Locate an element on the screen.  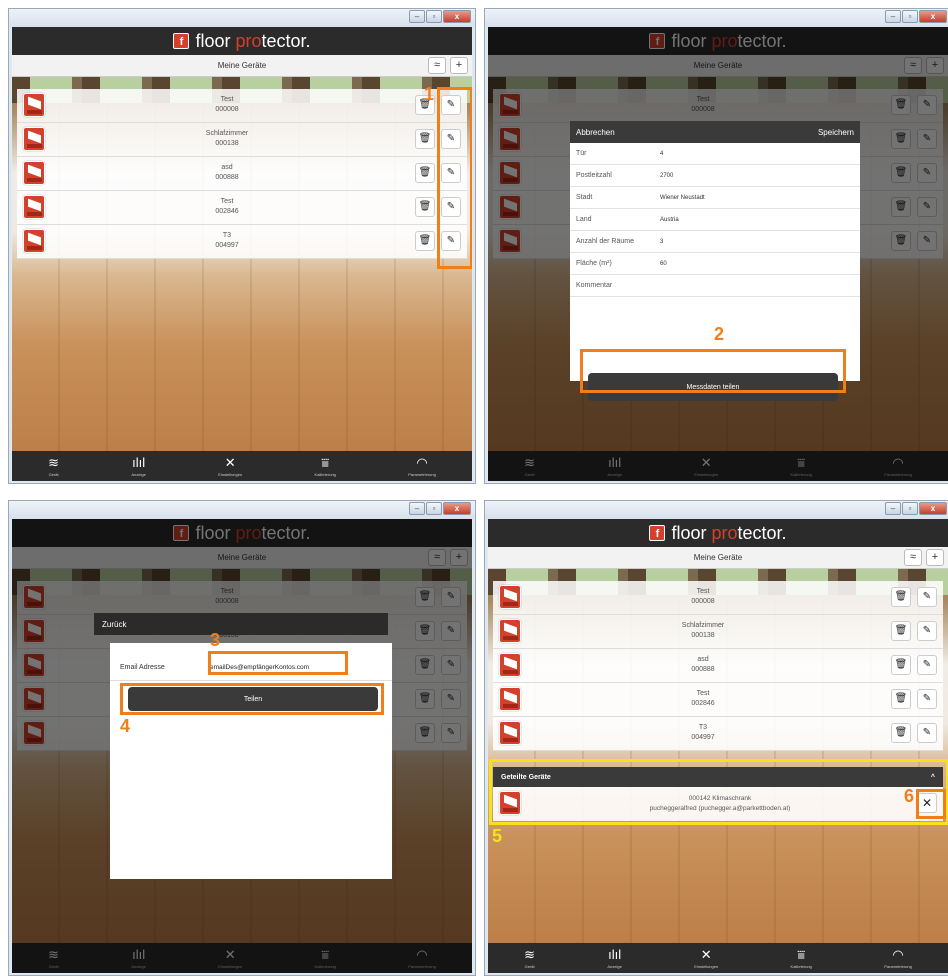
form-row-rooms: Anzahl der Räume 3 is located at coordinates (715, 242).